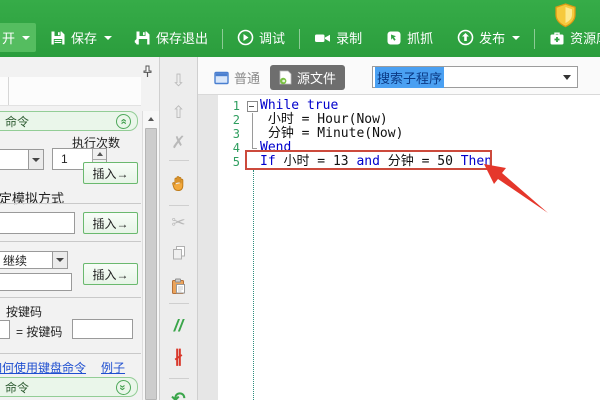 The image size is (600, 400). Describe the element at coordinates (338, 37) in the screenshot. I see `record-button: 录制` at that location.